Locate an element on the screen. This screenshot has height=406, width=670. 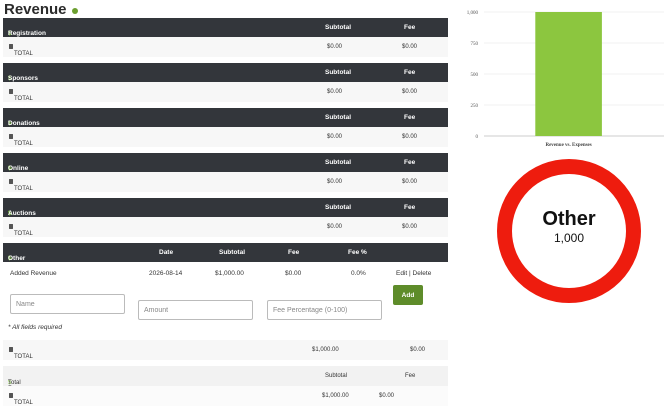
section-name: Donations is located at coordinates (24, 123).